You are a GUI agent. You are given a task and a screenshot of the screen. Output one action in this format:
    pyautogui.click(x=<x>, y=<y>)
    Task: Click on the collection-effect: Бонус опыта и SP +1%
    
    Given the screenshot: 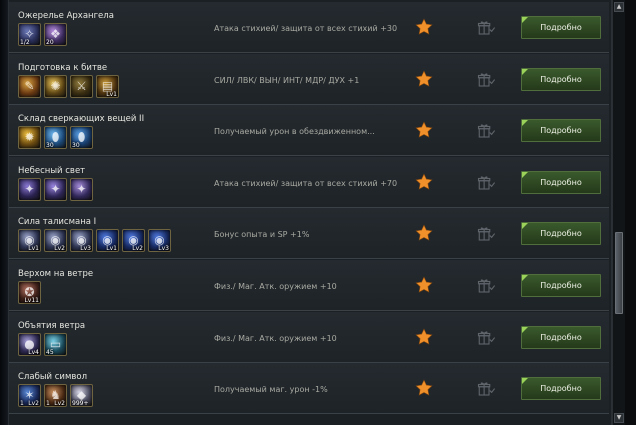 What is the action you would take?
    pyautogui.click(x=262, y=235)
    